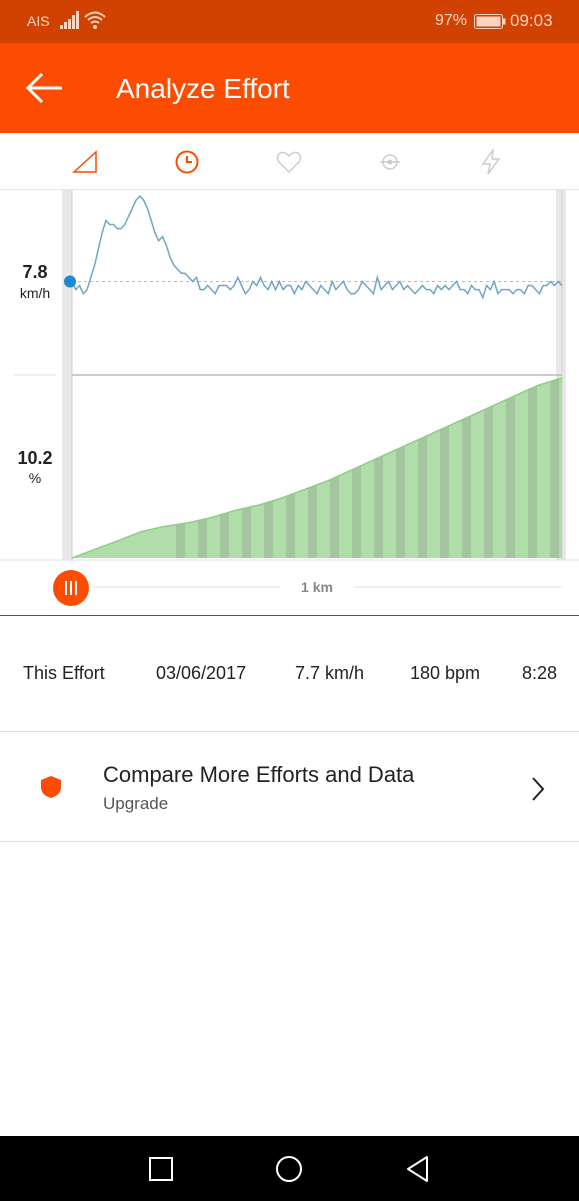 Image resolution: width=579 pixels, height=1201 pixels. I want to click on system-nav-bar, so click(289, 1168).